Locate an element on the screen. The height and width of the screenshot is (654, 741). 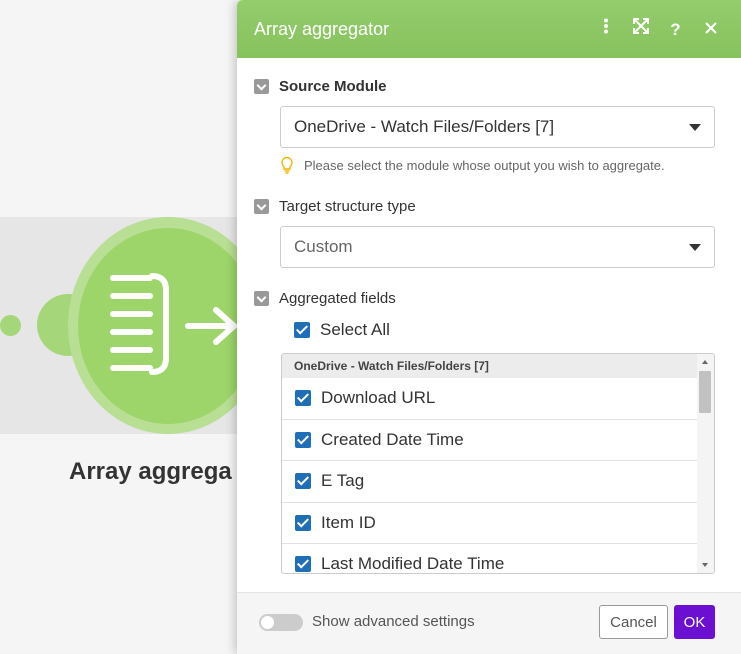
select-all-checkbox-row: Select All is located at coordinates (342, 330).